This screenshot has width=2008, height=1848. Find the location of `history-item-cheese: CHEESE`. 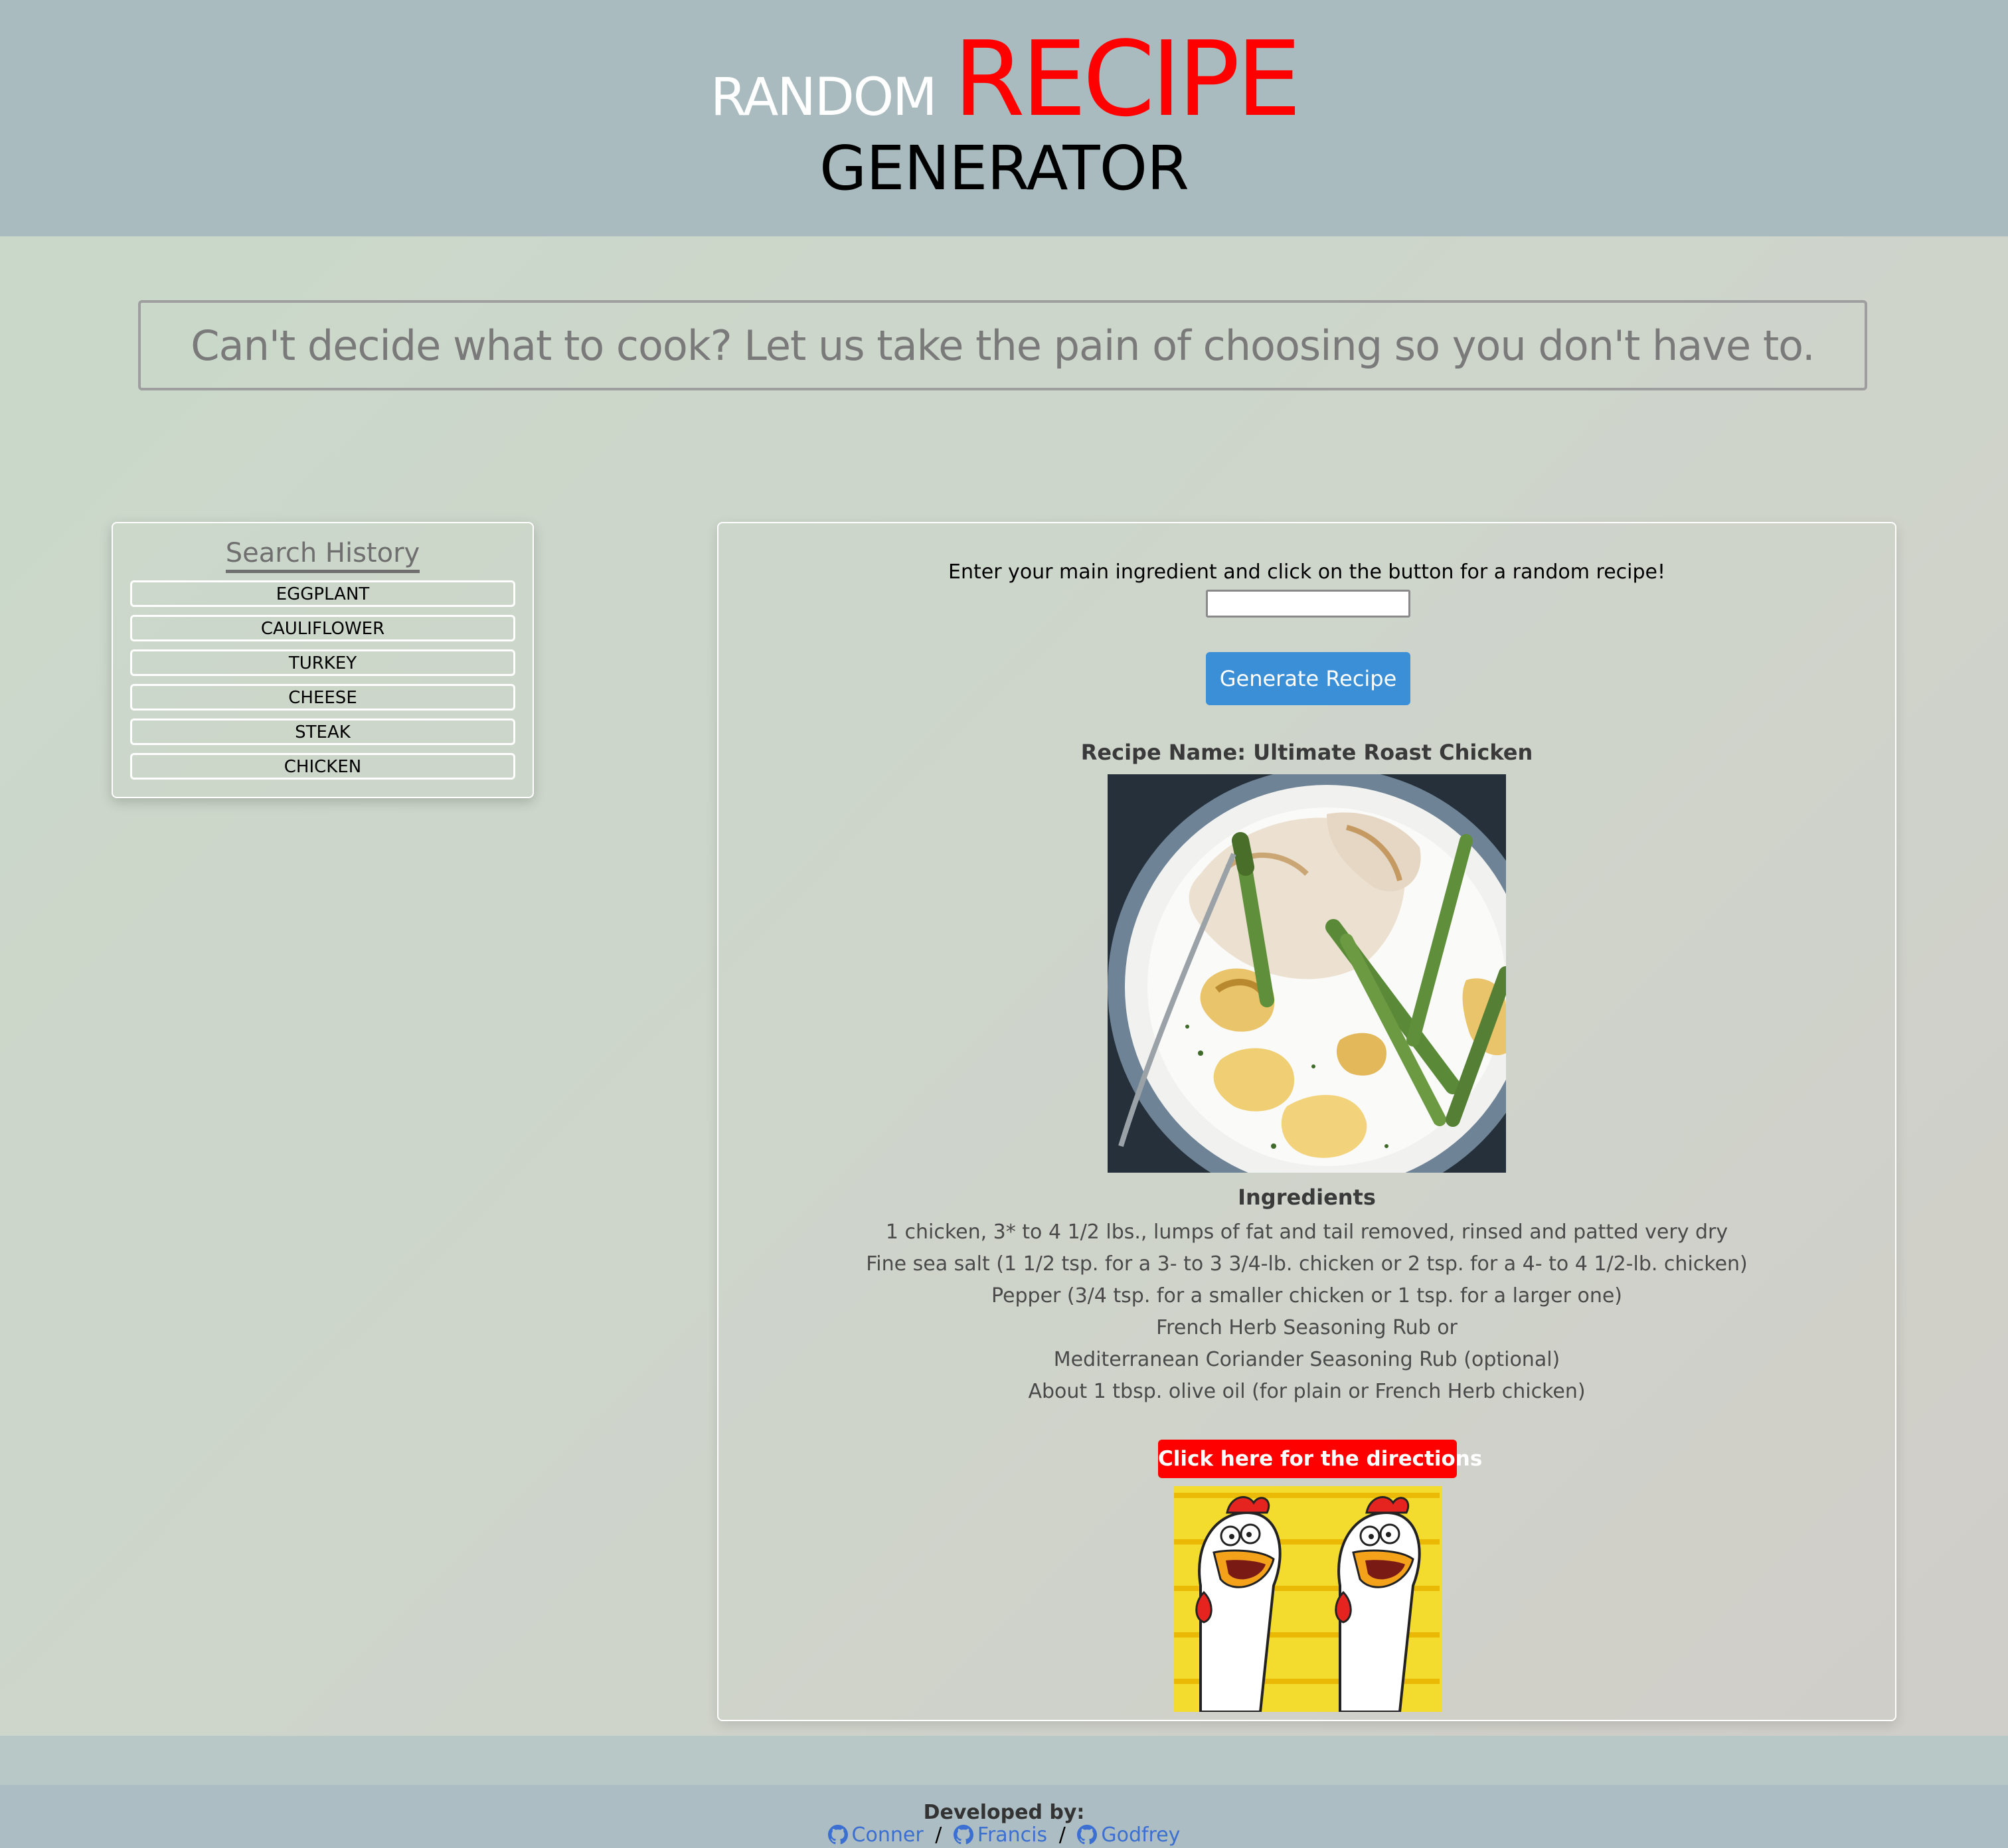

history-item-cheese: CHEESE is located at coordinates (323, 698).